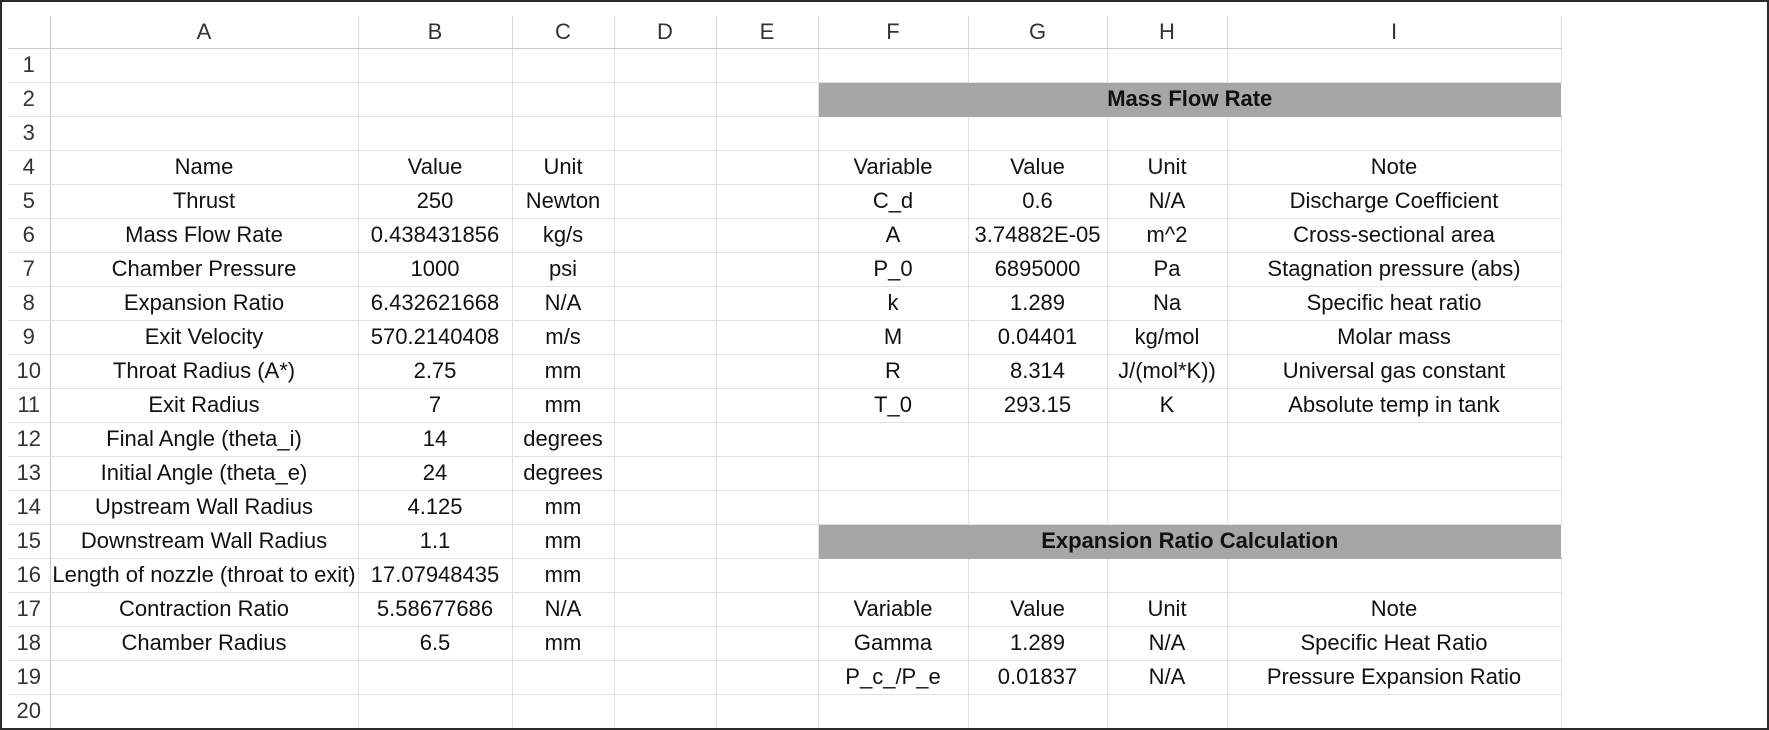 The height and width of the screenshot is (730, 1769). Describe the element at coordinates (1394, 337) in the screenshot. I see `cell: Molar mass` at that location.